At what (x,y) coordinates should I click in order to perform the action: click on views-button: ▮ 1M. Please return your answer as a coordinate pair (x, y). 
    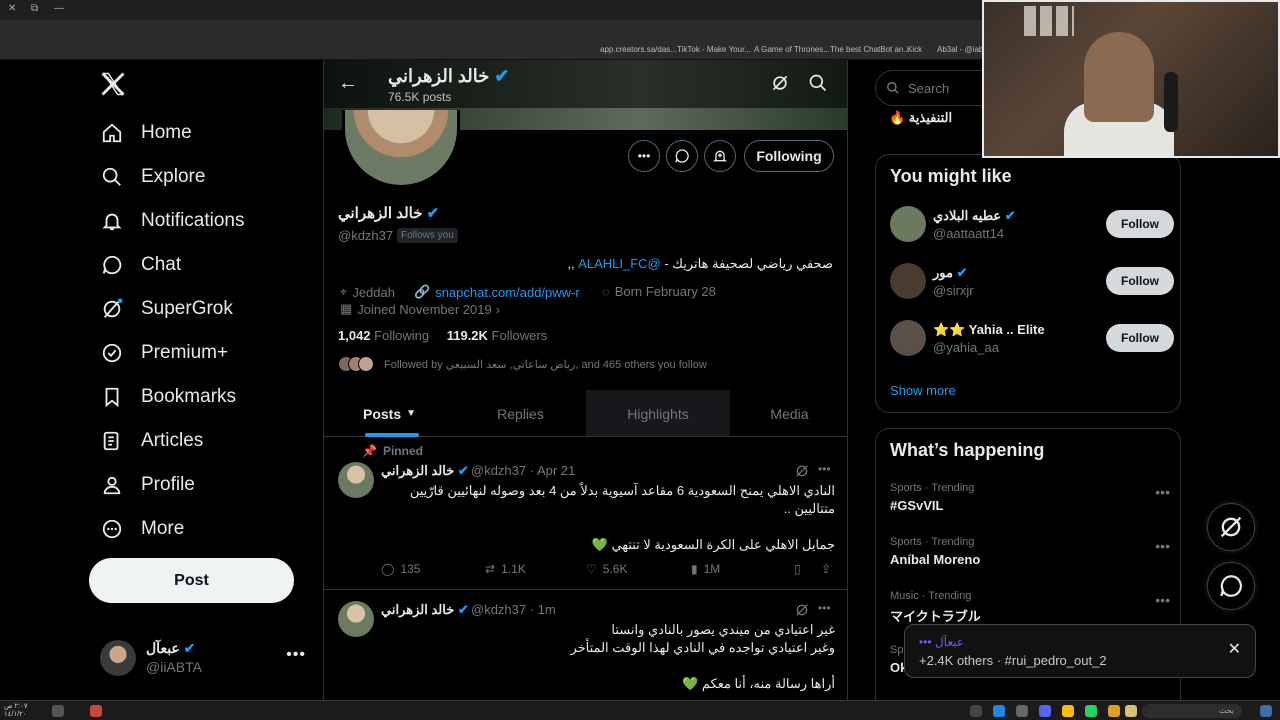
    Looking at the image, I should click on (705, 569).